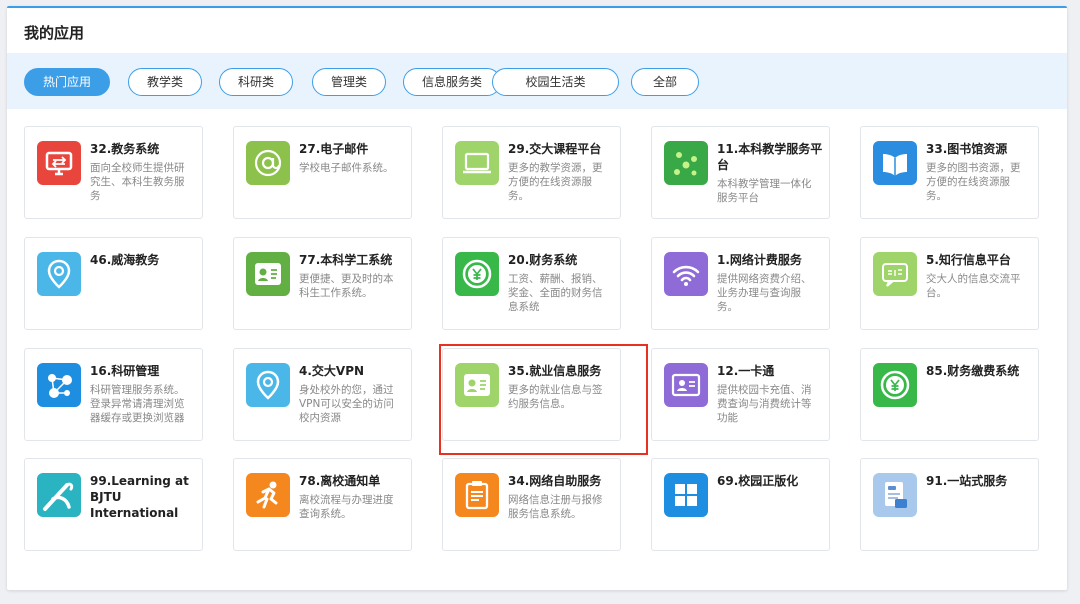 This screenshot has width=1080, height=604. Describe the element at coordinates (555, 182) in the screenshot. I see `app-description: 更多的教学资源，更方便的在线资源服务。` at that location.